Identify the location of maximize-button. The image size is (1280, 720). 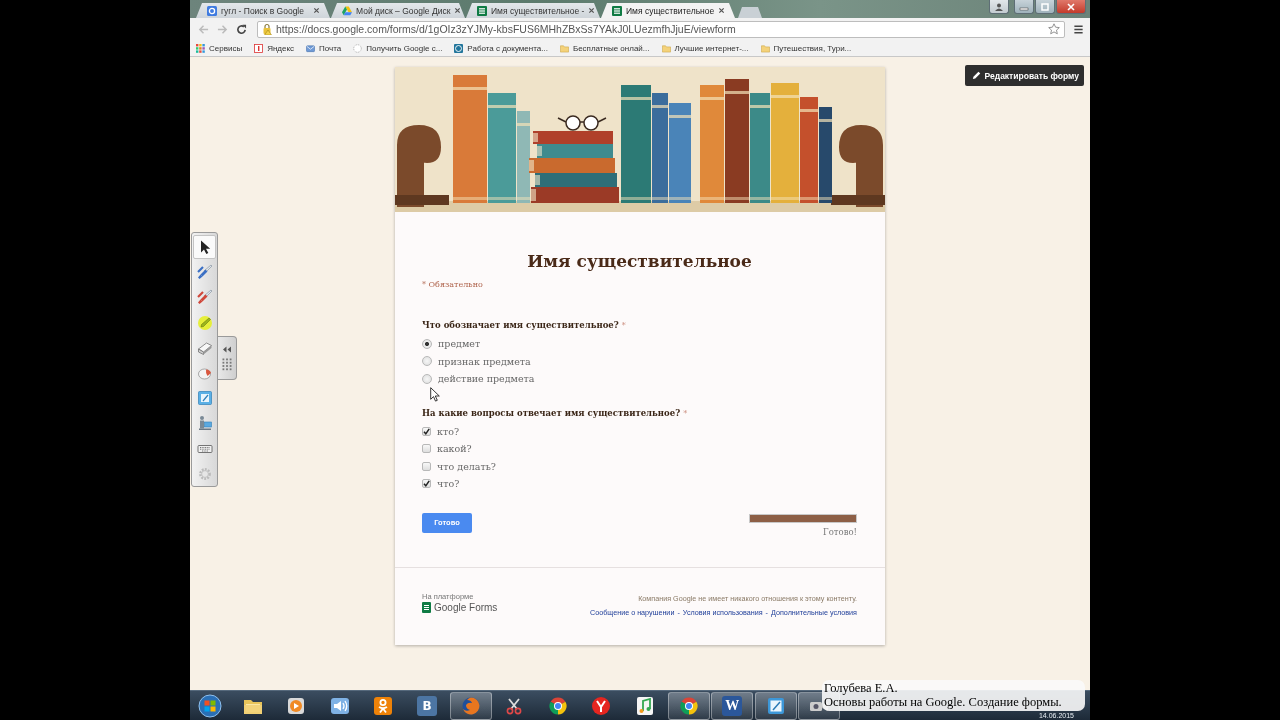
(1045, 7).